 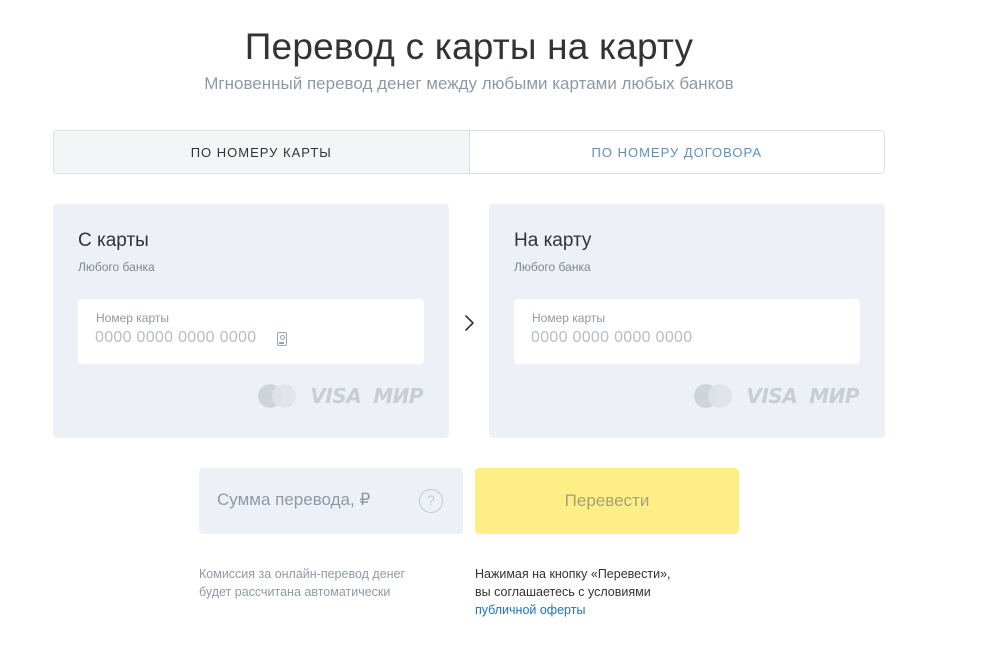 I want to click on commission-line: будет рассчитана автоматически, so click(x=295, y=592).